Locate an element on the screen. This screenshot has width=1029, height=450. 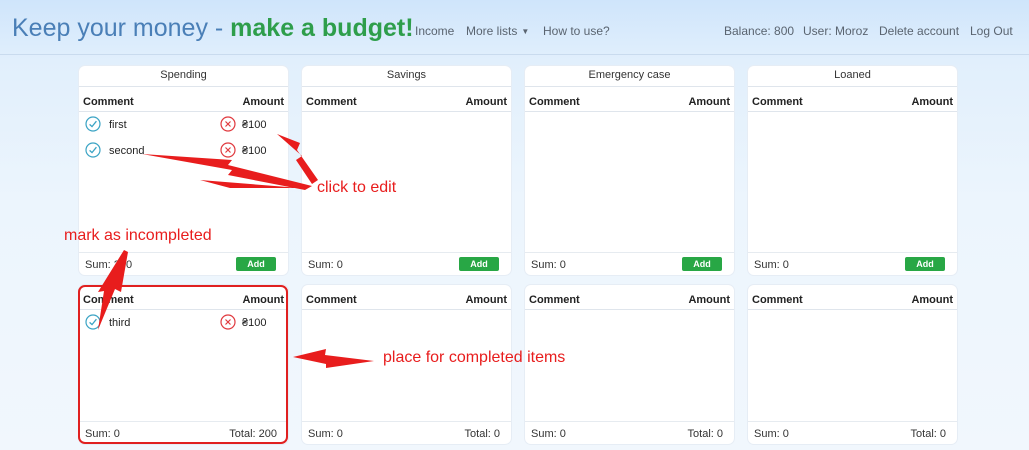
annotation-arrows is located at coordinates (236, 251).